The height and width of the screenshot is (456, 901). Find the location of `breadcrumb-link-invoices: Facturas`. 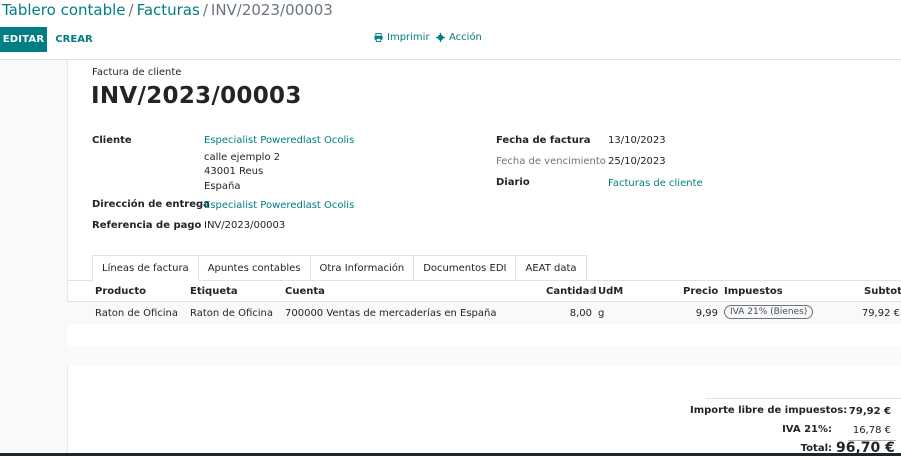

breadcrumb-link-invoices: Facturas is located at coordinates (168, 10).